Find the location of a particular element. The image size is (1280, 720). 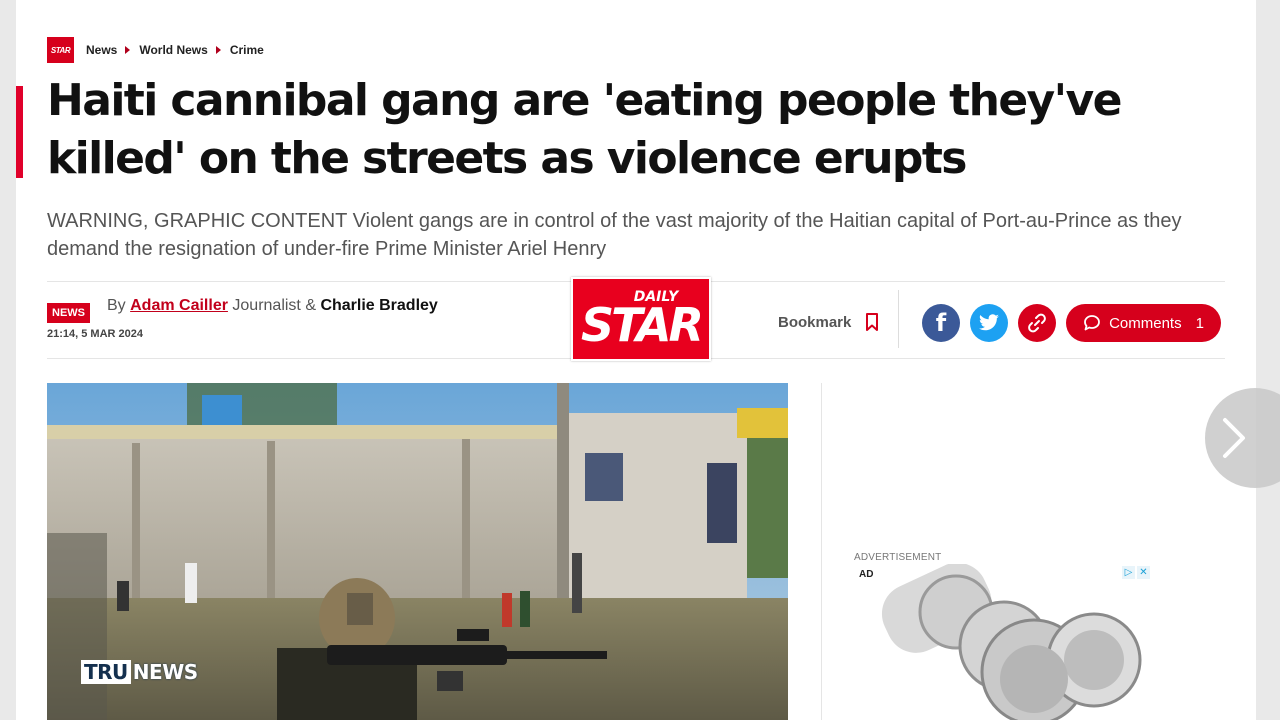

trunews-watermark: TRU NEWS is located at coordinates (139, 672).